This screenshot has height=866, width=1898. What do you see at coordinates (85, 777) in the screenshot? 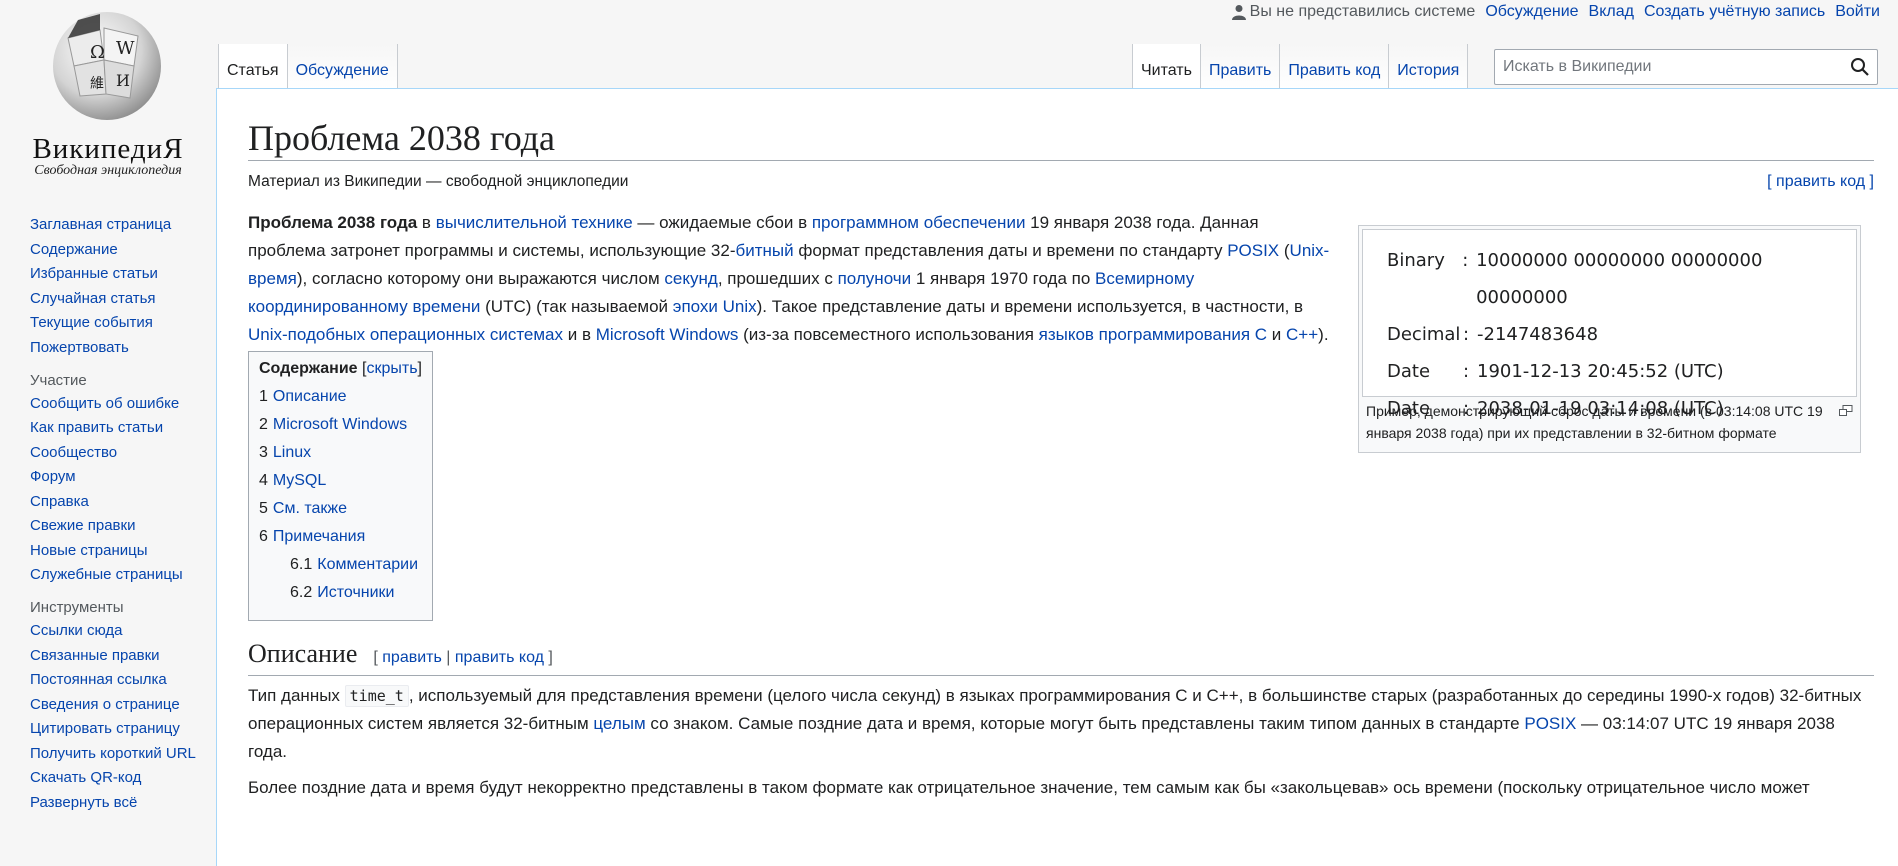
I see `sidebar-item-tools-link: Скачать QR-код` at bounding box center [85, 777].